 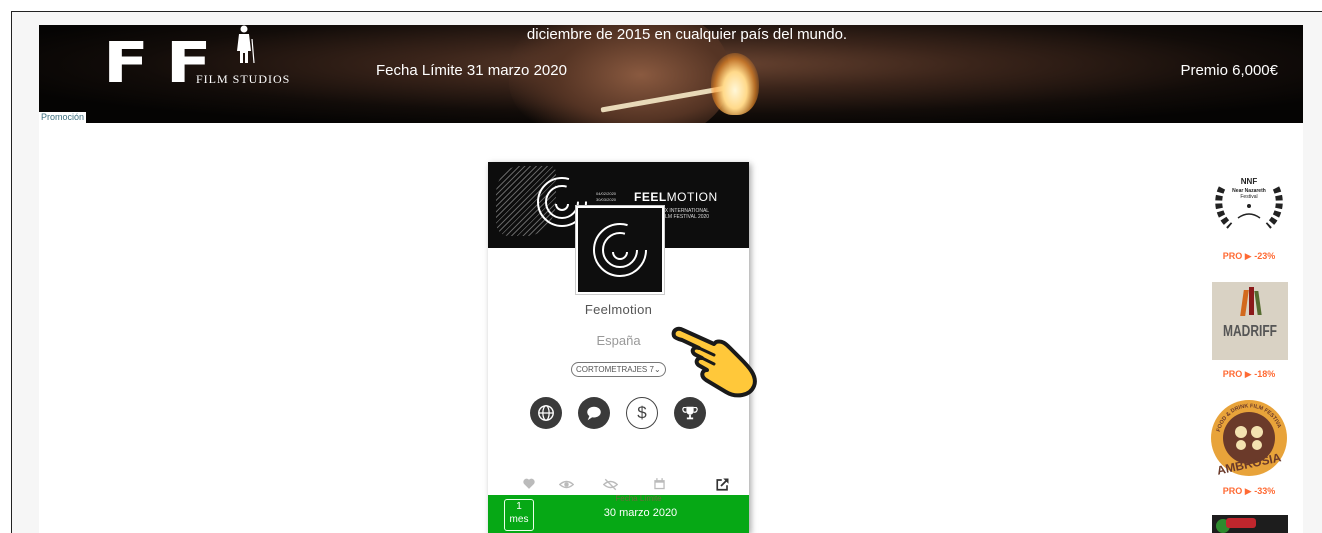 I want to click on category-tag: CORTOMETRAJES 7⌄, so click(x=618, y=369).